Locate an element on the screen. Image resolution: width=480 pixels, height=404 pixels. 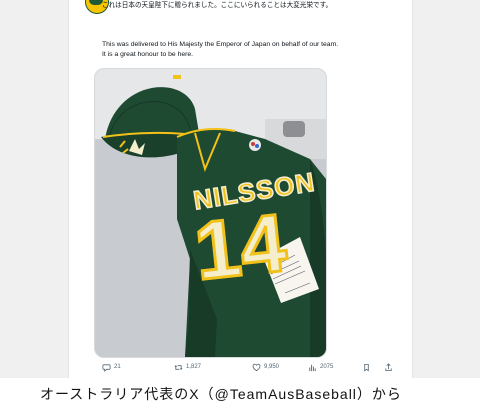
like-button: 9,950 is located at coordinates (265, 367).